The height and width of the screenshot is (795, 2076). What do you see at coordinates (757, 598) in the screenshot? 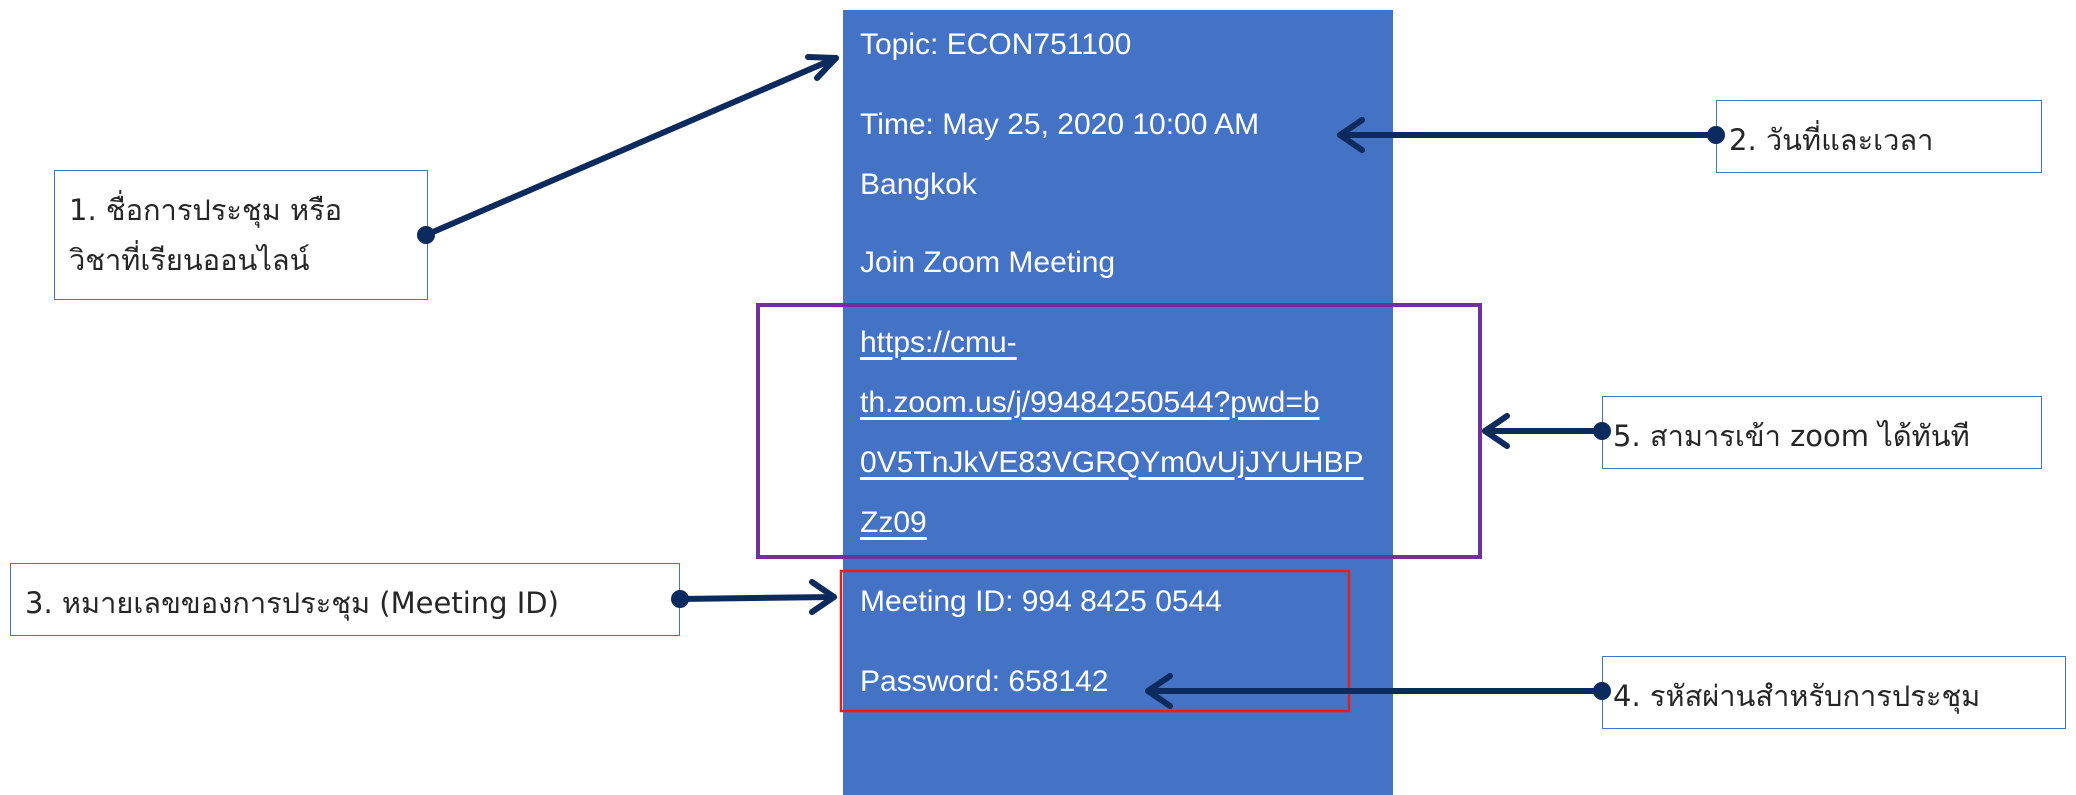
I see `arrow-meeting-id` at bounding box center [757, 598].